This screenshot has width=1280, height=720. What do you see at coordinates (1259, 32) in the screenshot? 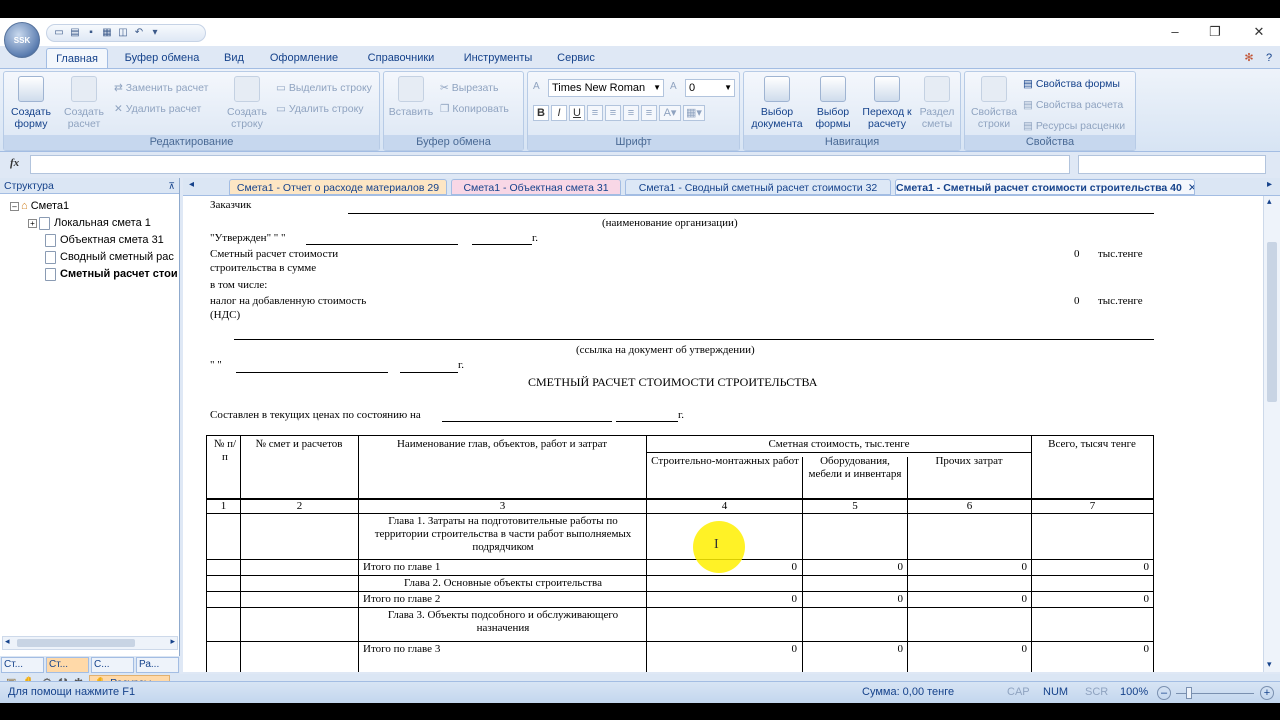
I see `close-icon: ✕` at bounding box center [1259, 32].